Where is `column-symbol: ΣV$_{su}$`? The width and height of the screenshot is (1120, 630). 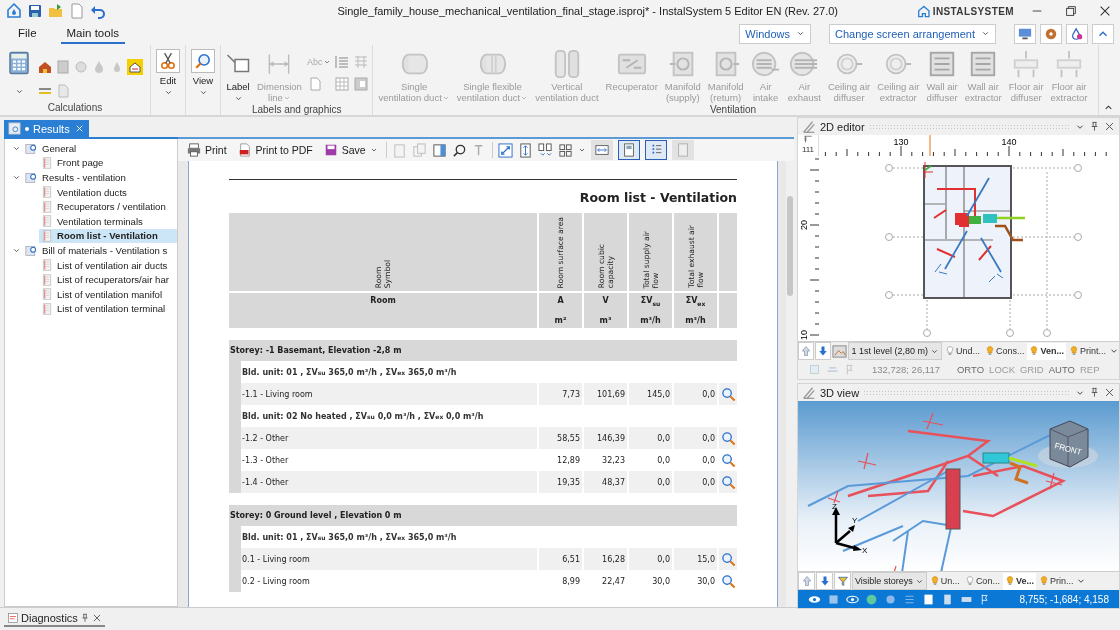 column-symbol: ΣV$_{su}$ is located at coordinates (650, 301).